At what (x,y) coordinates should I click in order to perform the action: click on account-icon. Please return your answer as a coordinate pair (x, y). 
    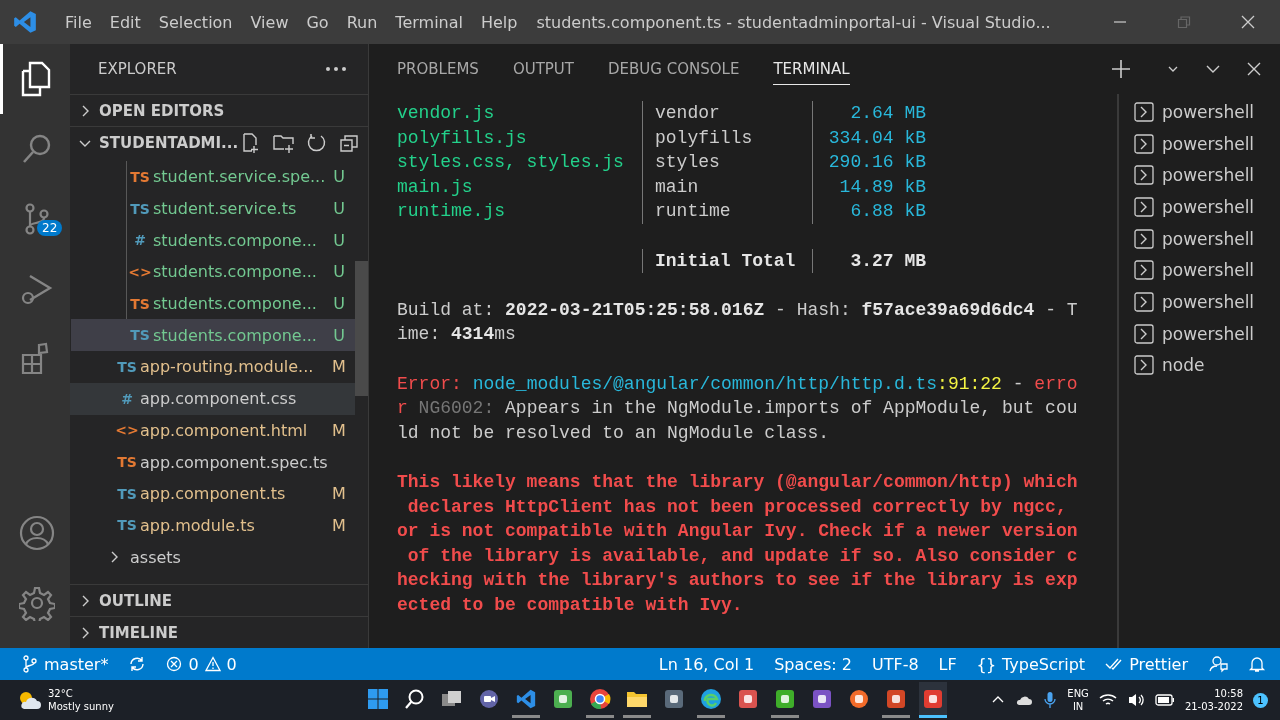
    Looking at the image, I should click on (36, 533).